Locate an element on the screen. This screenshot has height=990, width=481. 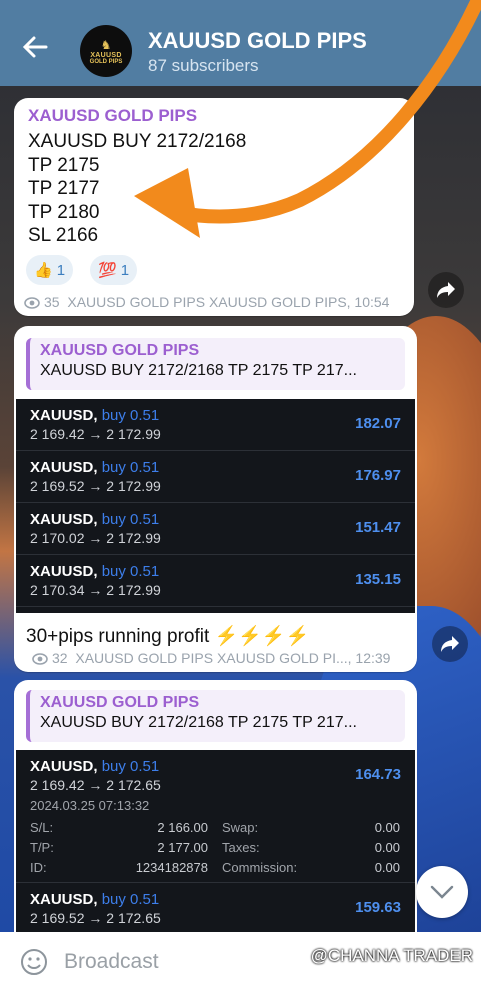
broadcast-input: Broadcast is located at coordinates (111, 962).